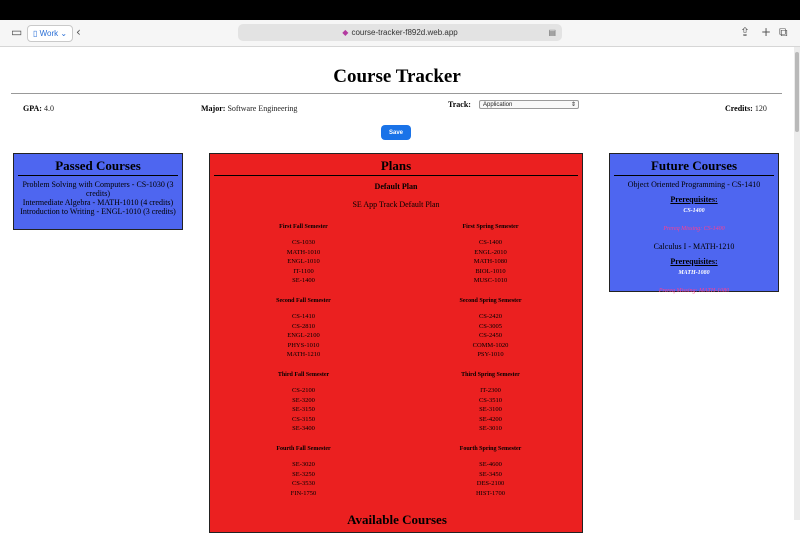 This screenshot has height=533, width=800. Describe the element at coordinates (490, 391) in the screenshot. I see `course-code: IT-2300` at that location.